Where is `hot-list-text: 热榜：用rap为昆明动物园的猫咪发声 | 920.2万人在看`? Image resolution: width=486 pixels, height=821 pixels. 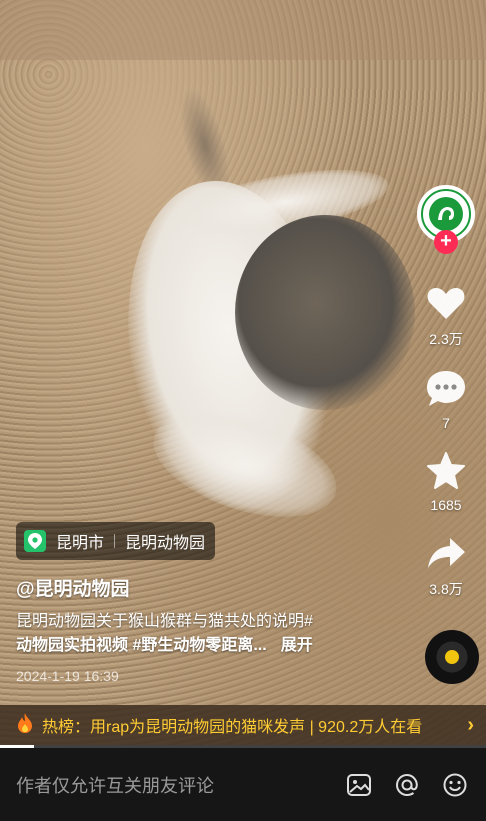
hot-list-text: 热榜：用rap为昆明动物园的猫咪发声 | 920.2万人在看 is located at coordinates (232, 727).